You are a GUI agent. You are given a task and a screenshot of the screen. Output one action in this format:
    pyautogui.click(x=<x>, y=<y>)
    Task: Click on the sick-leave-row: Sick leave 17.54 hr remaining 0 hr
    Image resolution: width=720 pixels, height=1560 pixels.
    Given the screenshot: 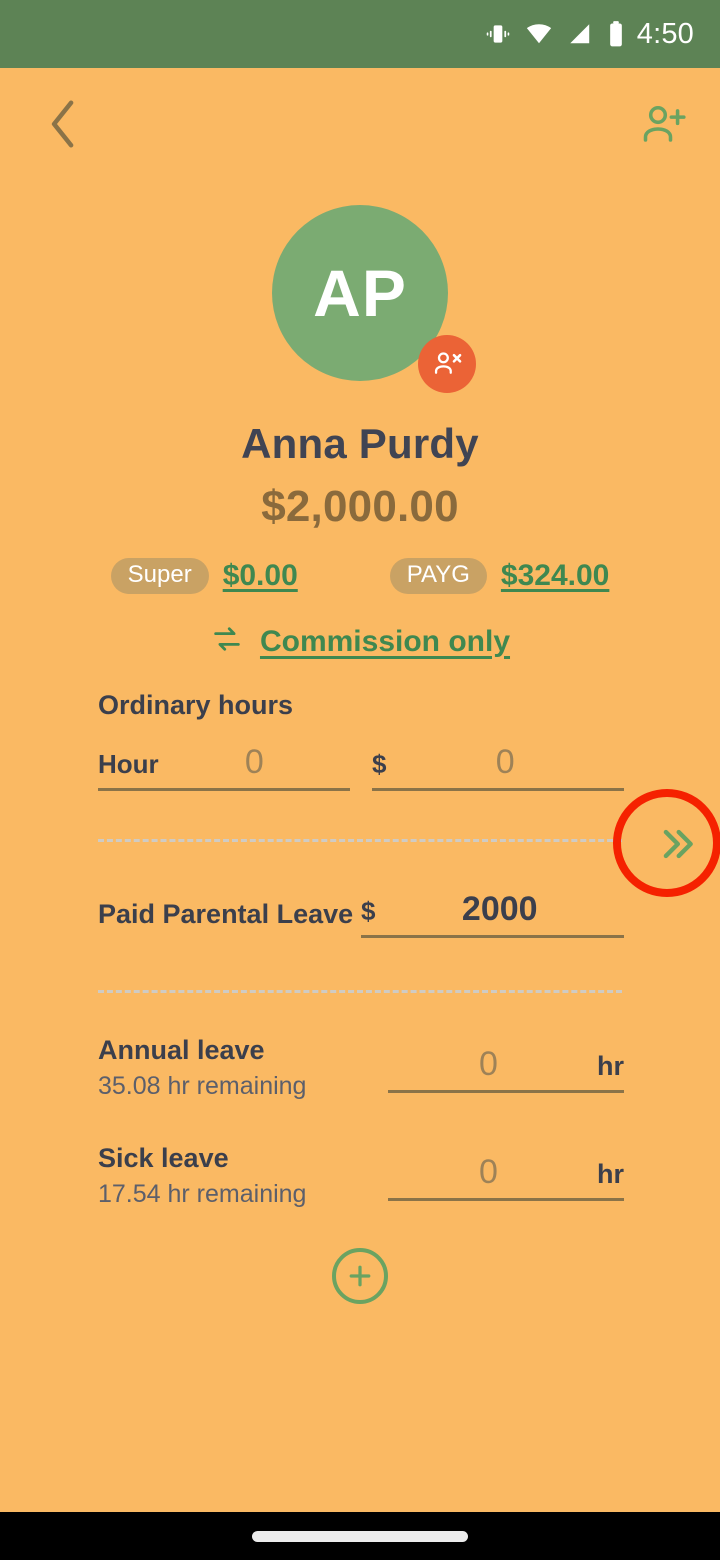 What is the action you would take?
    pyautogui.click(x=360, y=1176)
    